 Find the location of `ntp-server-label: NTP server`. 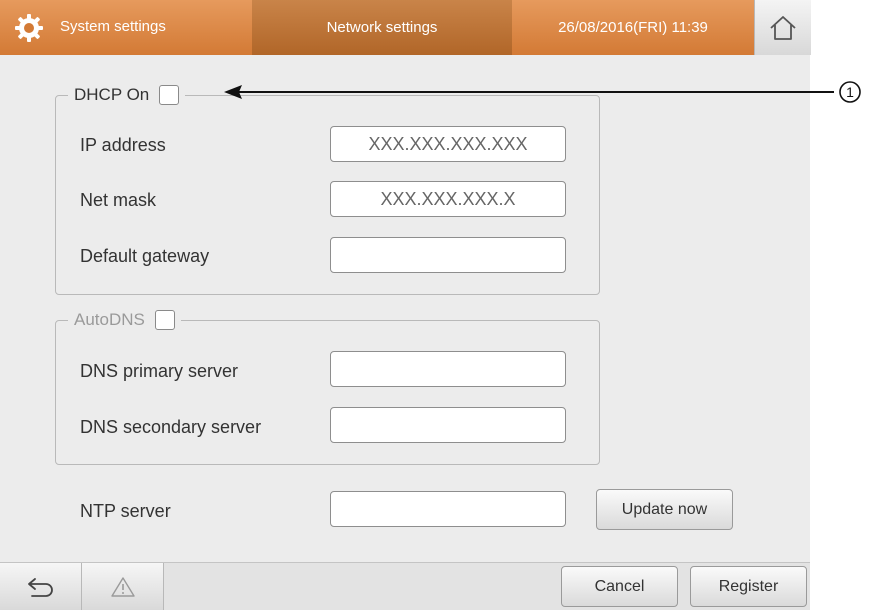

ntp-server-label: NTP server is located at coordinates (125, 511).